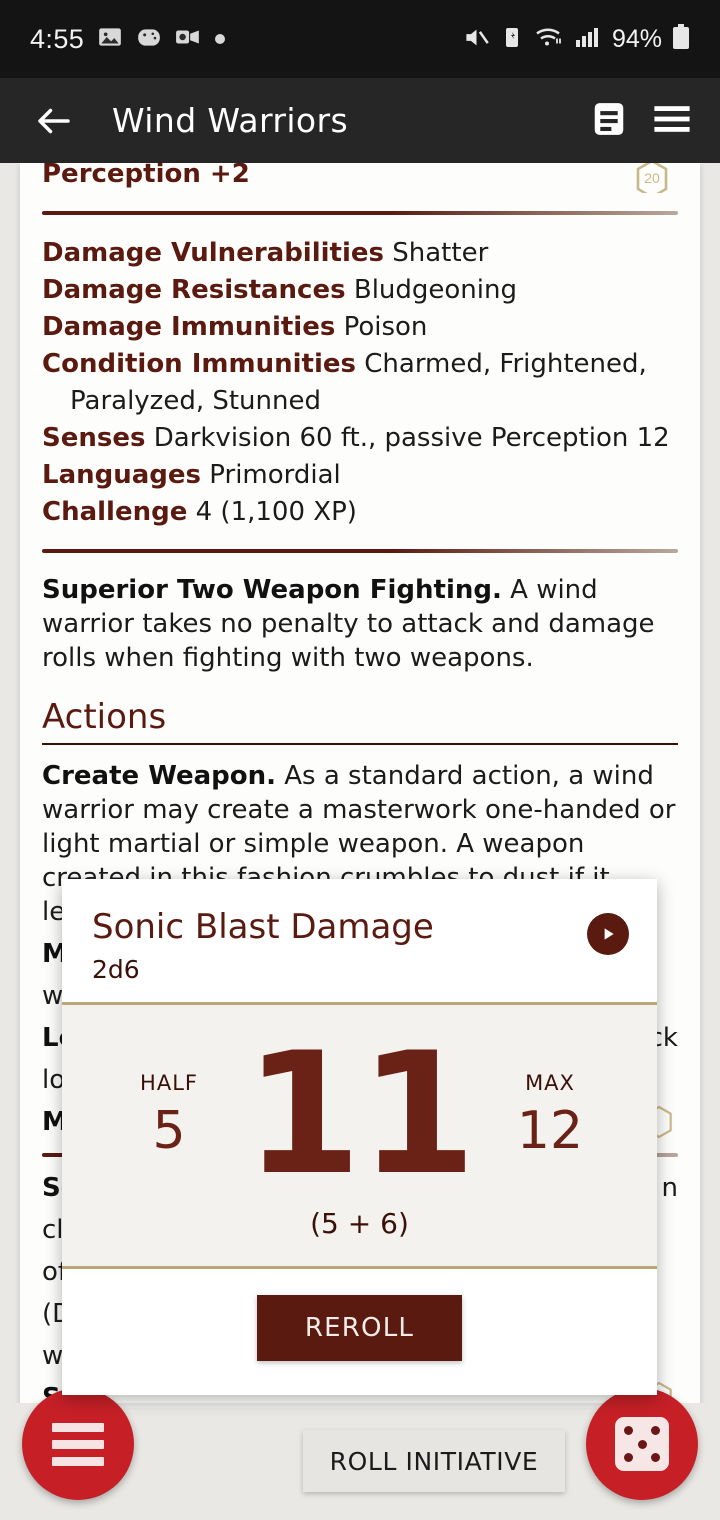 The height and width of the screenshot is (1520, 720). I want to click on battery-percent-label: 94%, so click(636, 38).